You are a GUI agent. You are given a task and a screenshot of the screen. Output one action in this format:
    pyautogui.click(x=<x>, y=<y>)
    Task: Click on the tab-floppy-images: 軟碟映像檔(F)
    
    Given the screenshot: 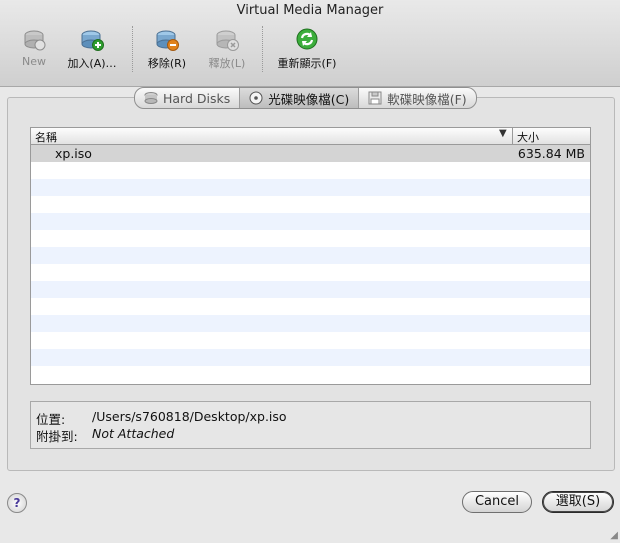 What is the action you would take?
    pyautogui.click(x=417, y=98)
    